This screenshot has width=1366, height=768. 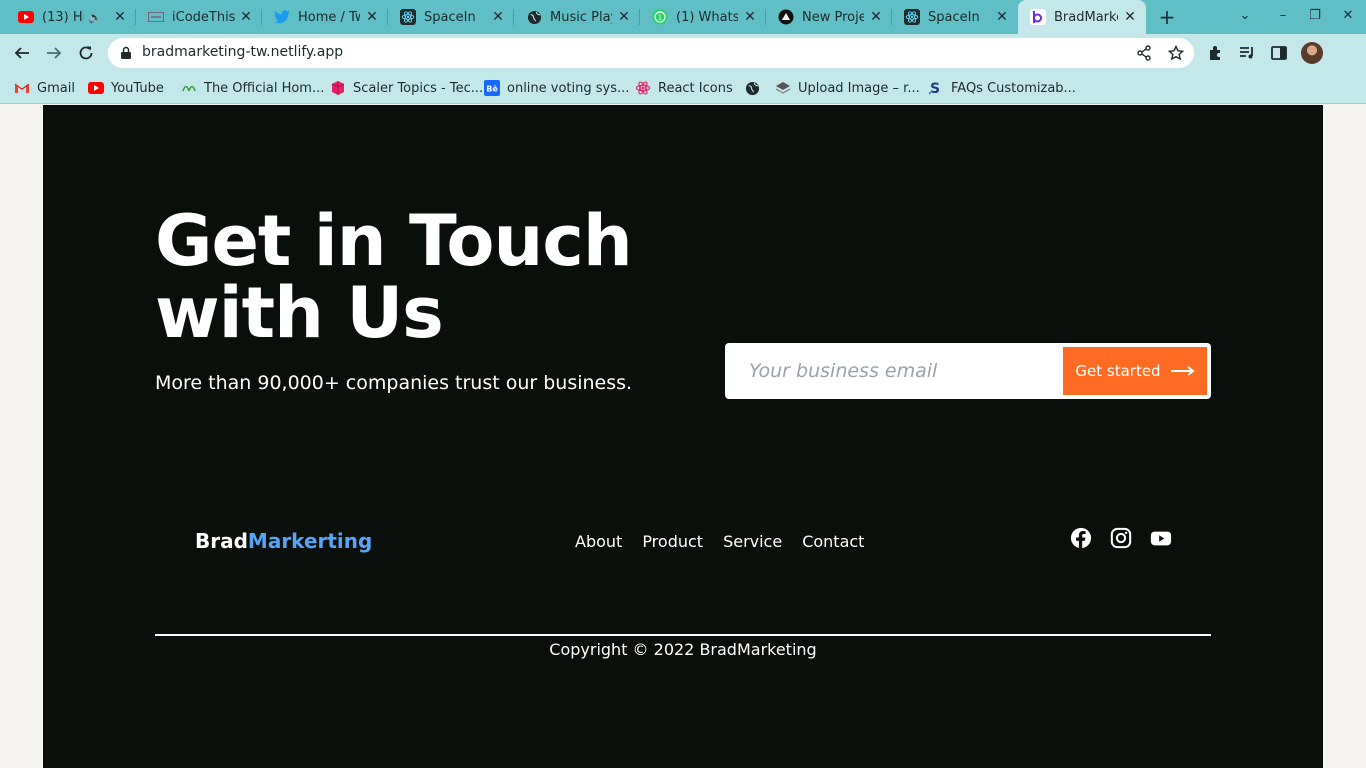 I want to click on restore-button: ❐, so click(x=1315, y=17).